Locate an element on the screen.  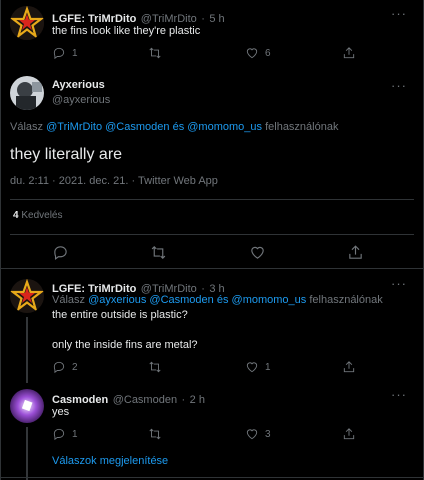
show-replies-link: Válaszok megjelenítése is located at coordinates (110, 461).